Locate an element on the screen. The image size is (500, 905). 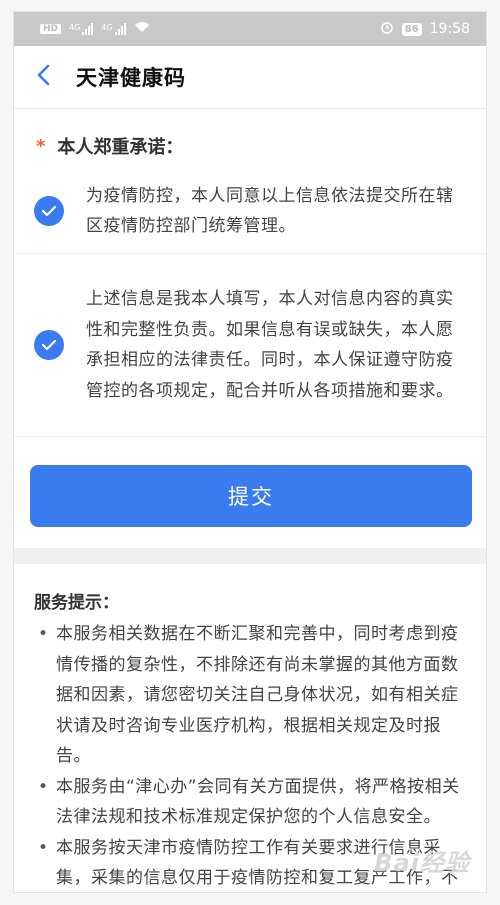
signal-1-tag: 4G is located at coordinates (75, 27).